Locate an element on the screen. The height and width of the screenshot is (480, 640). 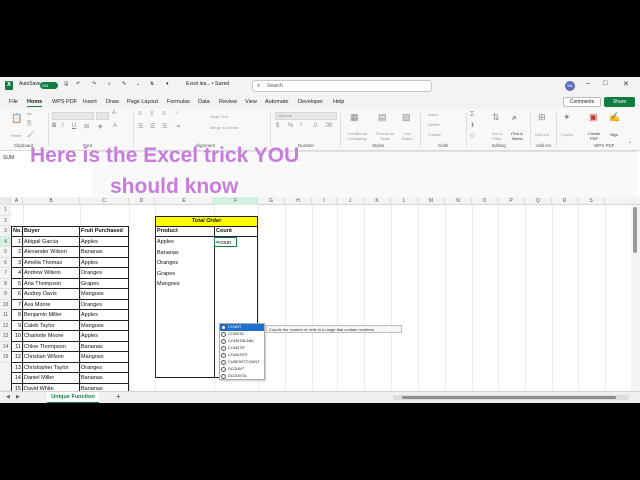
autocomplete-item: COUNT is located at coordinates (242, 327).